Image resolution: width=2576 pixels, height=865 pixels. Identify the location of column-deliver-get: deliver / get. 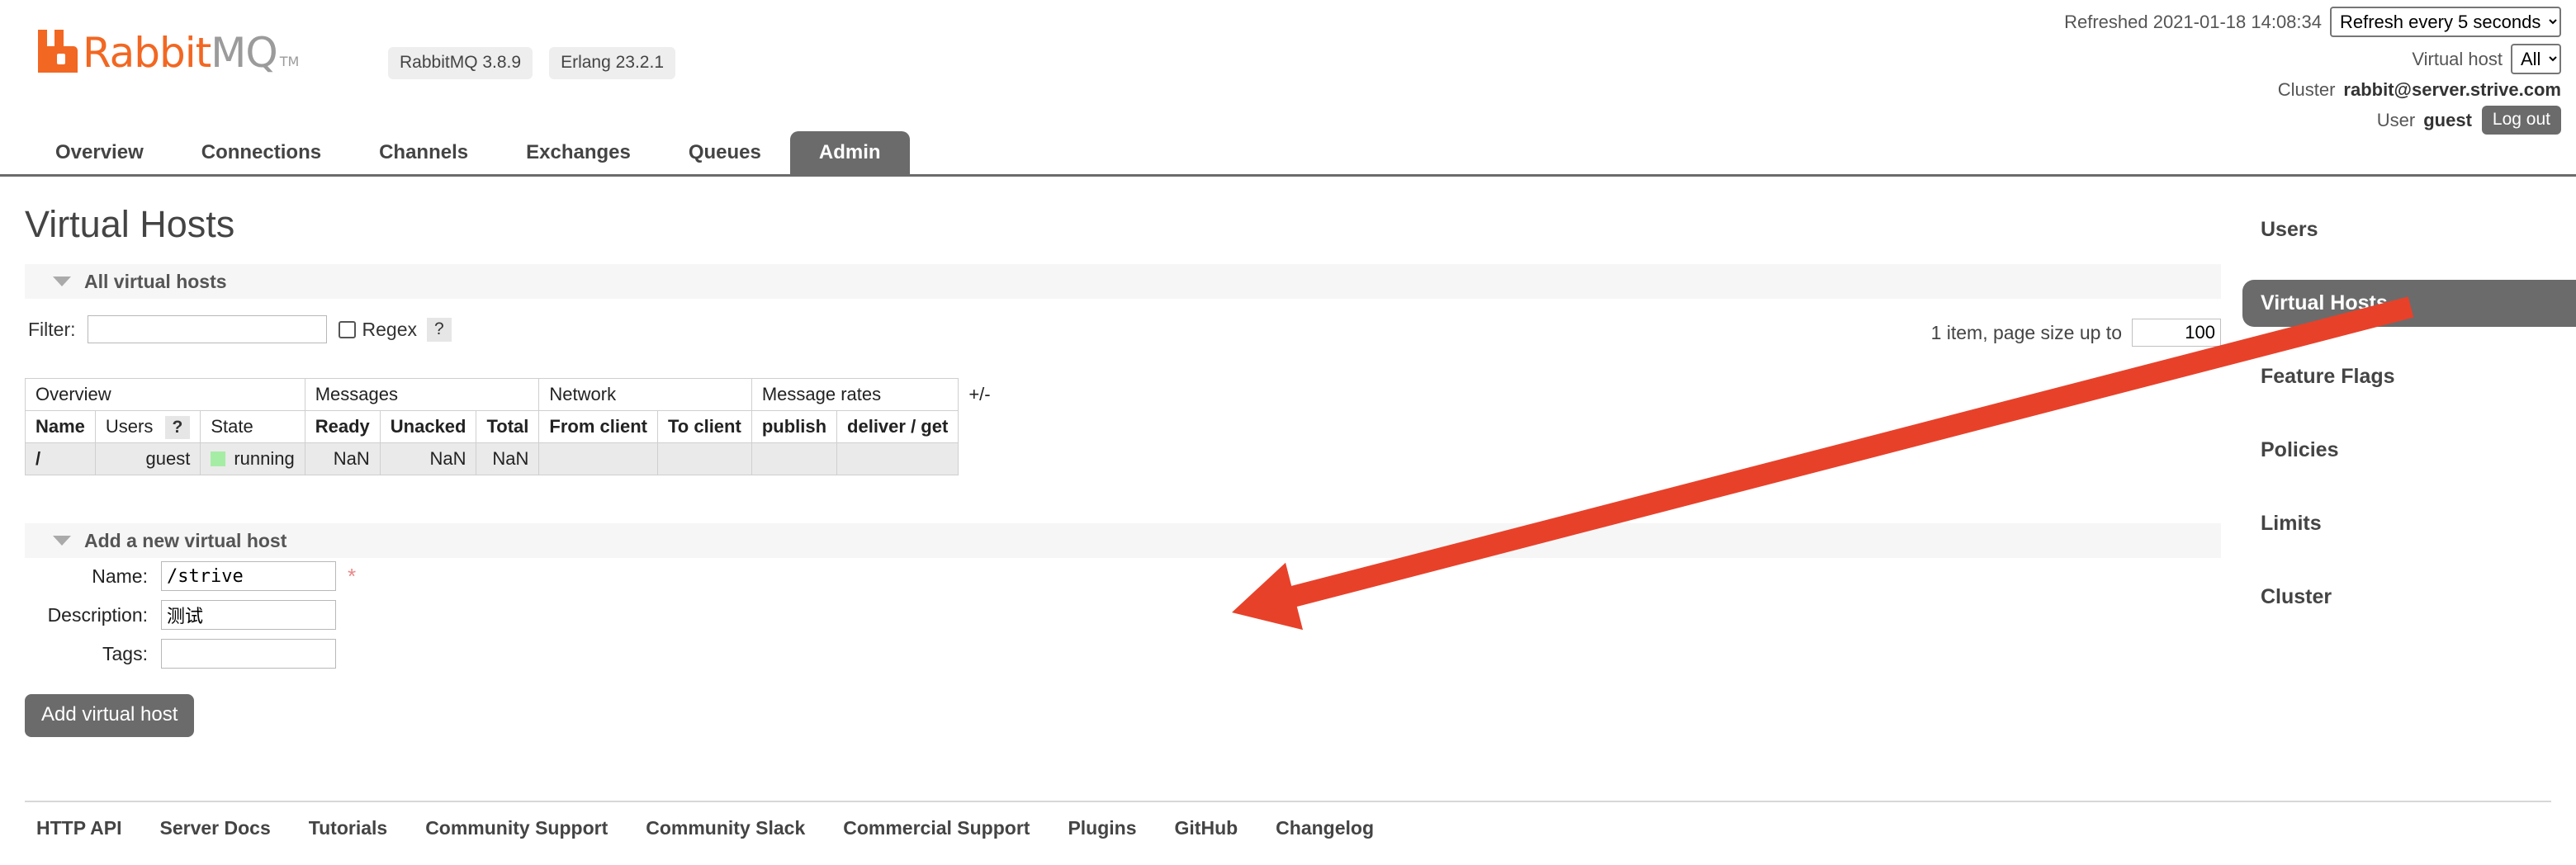
(897, 426).